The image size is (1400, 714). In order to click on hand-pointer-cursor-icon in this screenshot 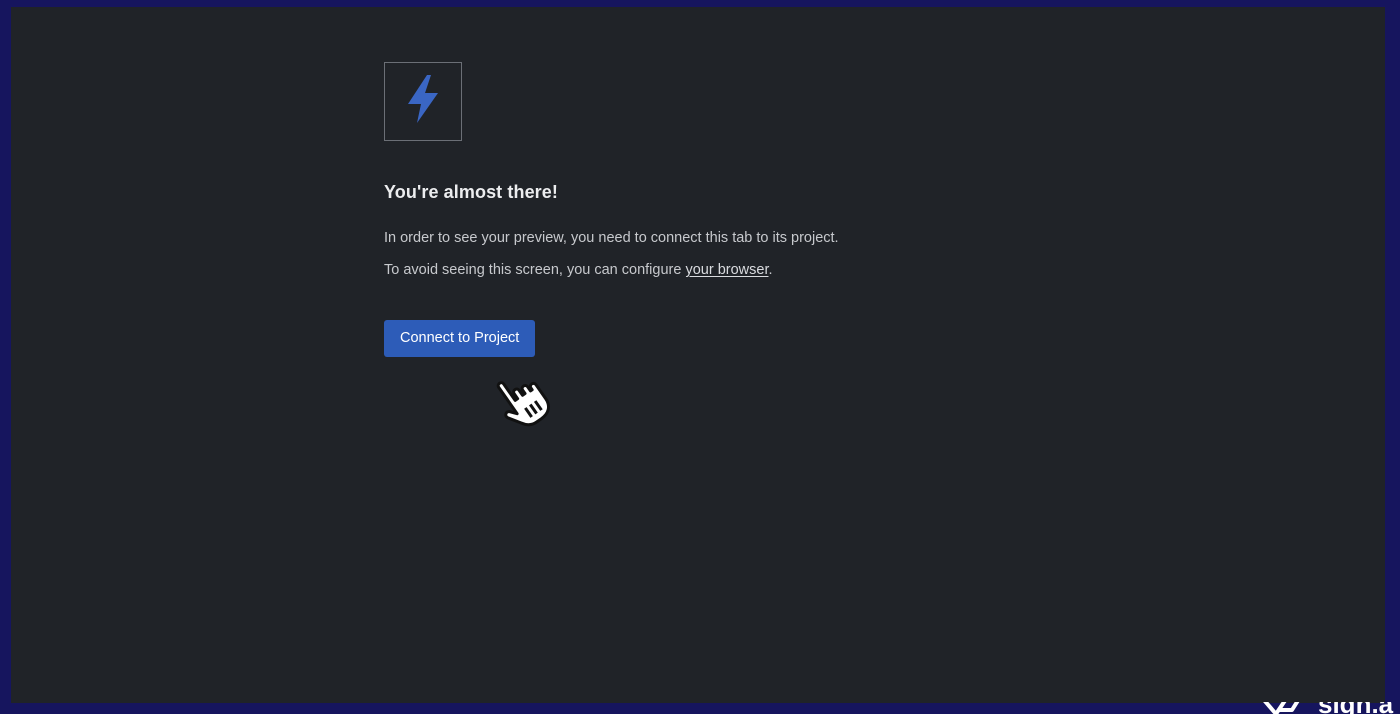, I will do `click(521, 400)`.